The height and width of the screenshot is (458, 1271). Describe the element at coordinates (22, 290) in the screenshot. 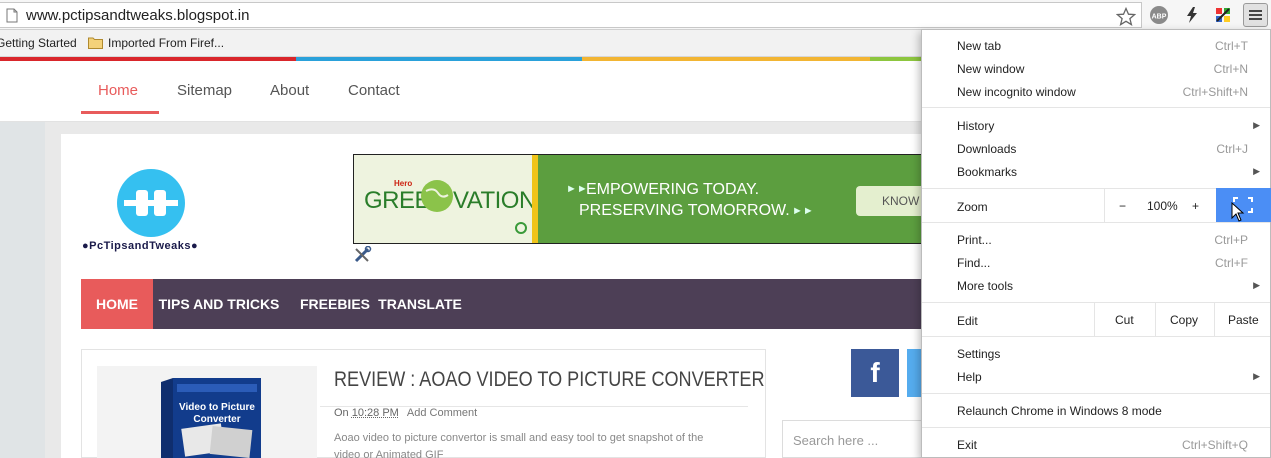

I see `page-gutter` at that location.